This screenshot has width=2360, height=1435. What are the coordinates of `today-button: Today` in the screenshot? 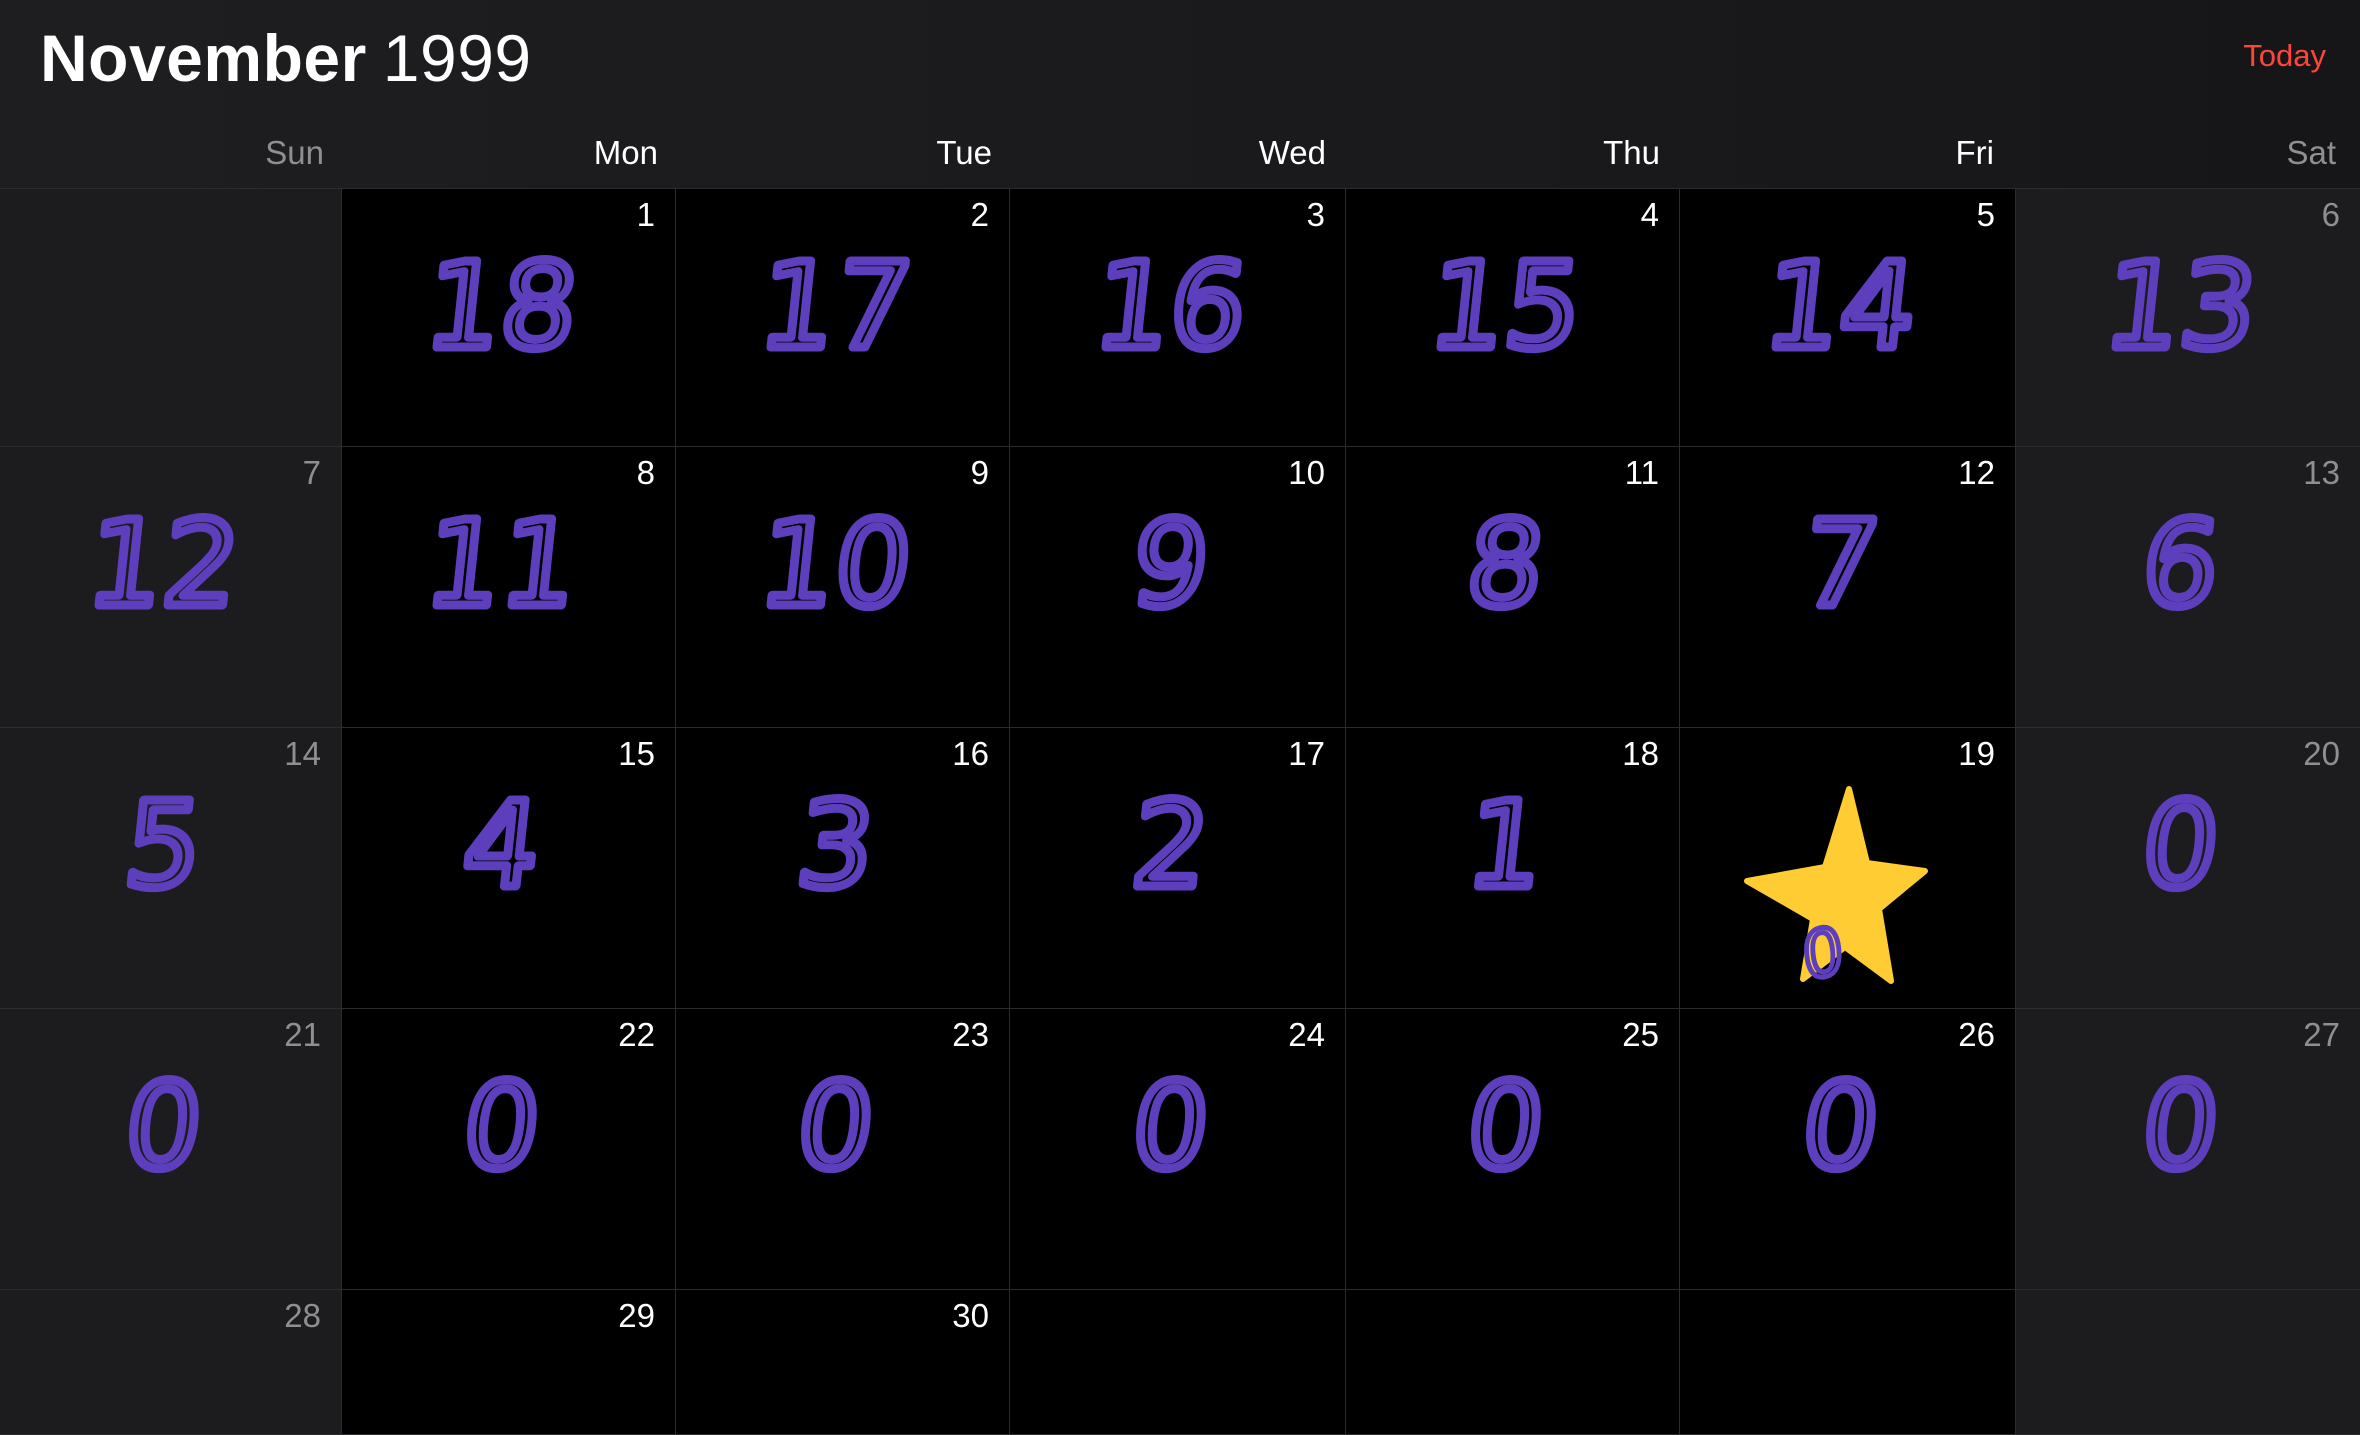 It's located at (2284, 56).